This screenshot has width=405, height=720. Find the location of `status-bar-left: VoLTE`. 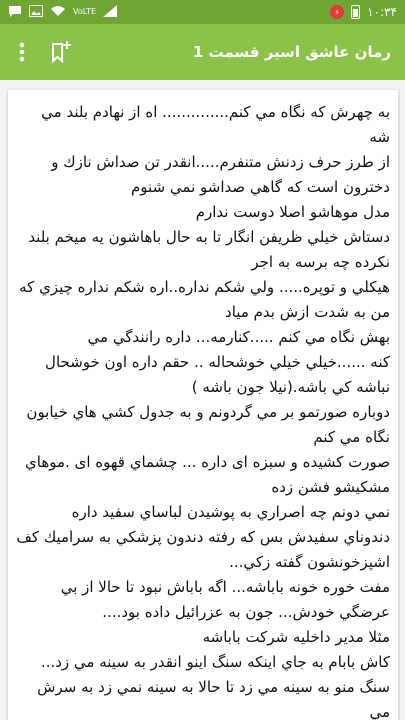

status-bar-left: VoLTE is located at coordinates (63, 12).